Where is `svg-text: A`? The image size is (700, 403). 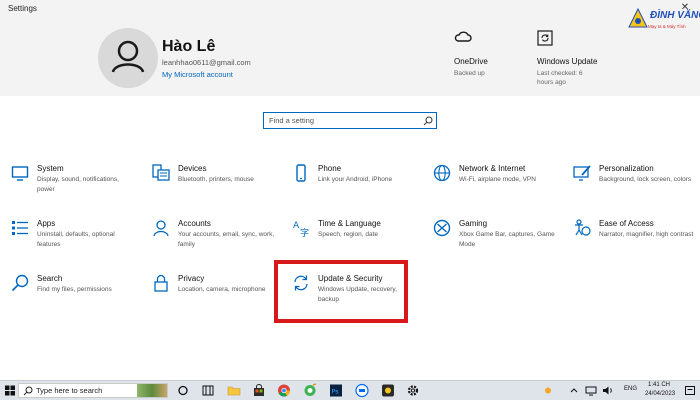
svg-text: A is located at coordinates (296, 226).